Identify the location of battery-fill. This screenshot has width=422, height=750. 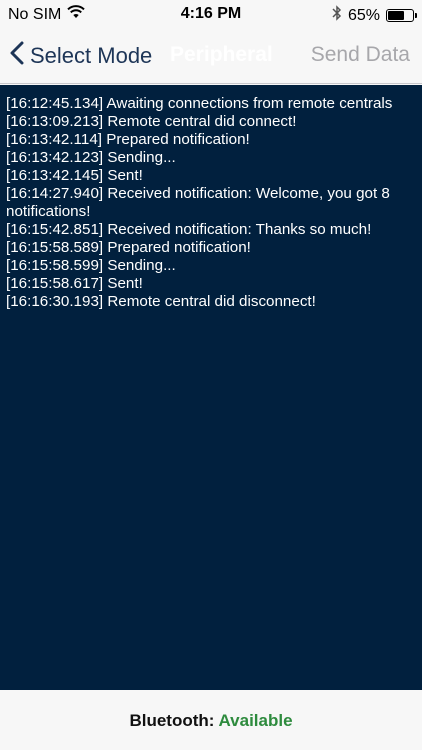
(396, 15).